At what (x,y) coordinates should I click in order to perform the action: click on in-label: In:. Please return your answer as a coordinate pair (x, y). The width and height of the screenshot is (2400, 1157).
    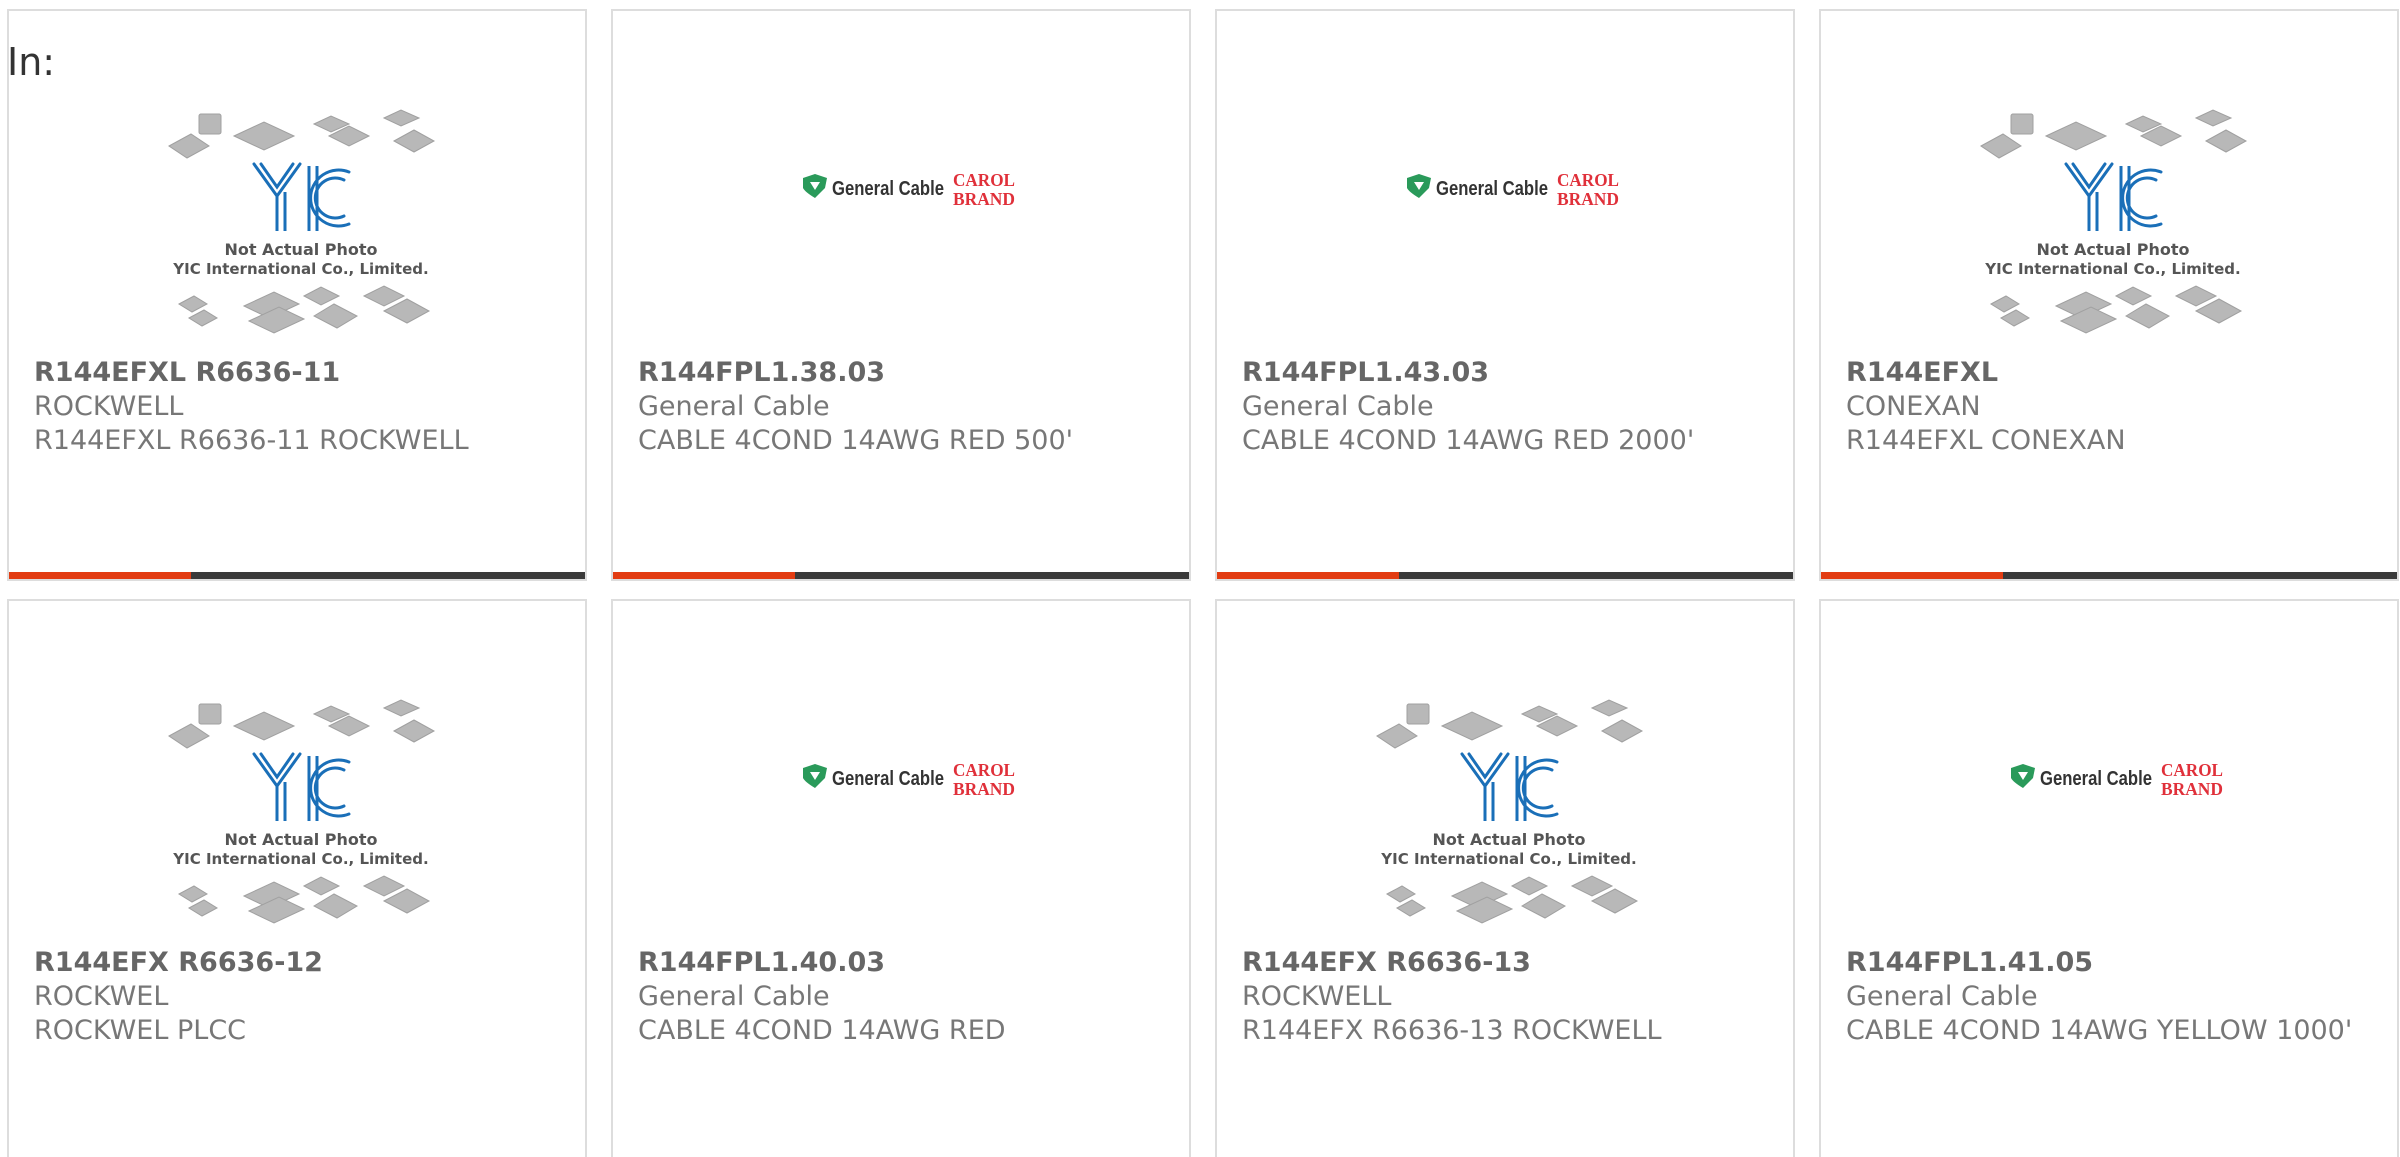
    Looking at the image, I should click on (31, 62).